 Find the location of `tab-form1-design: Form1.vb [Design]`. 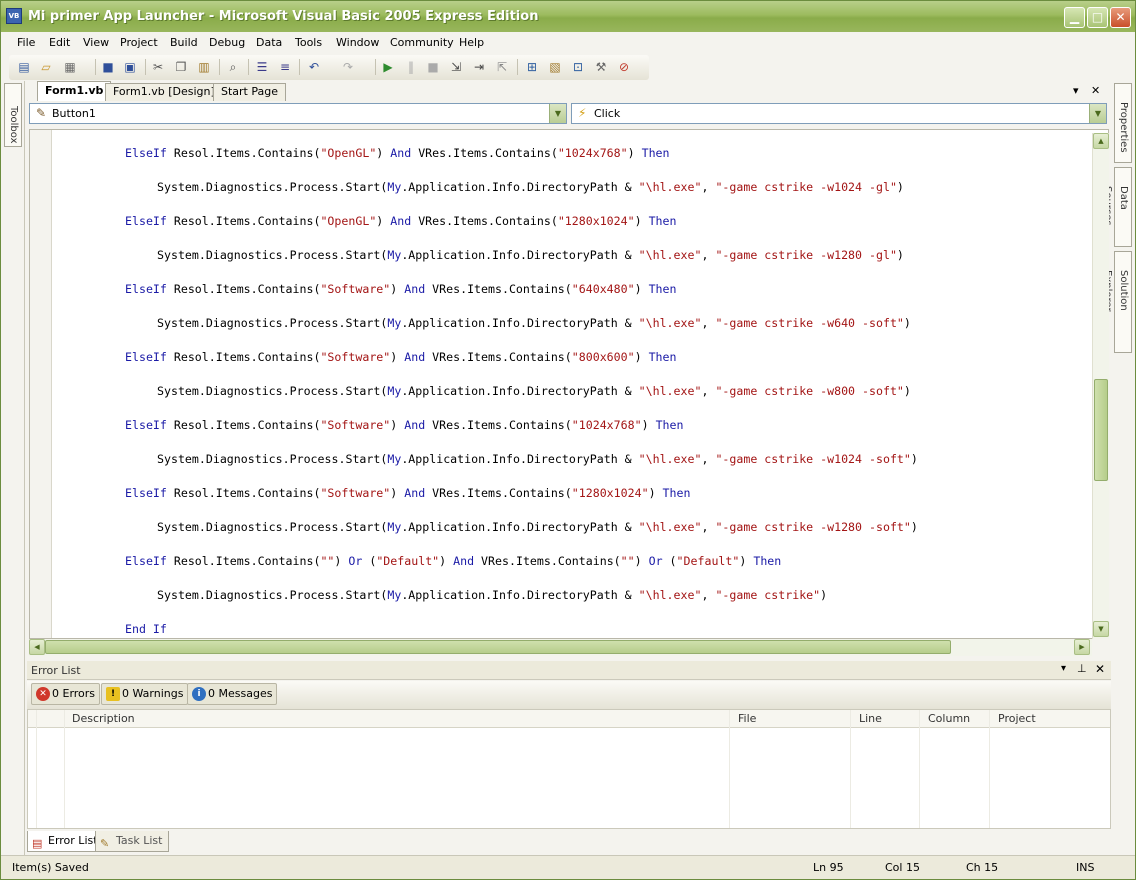

tab-form1-design: Form1.vb [Design] is located at coordinates (164, 92).